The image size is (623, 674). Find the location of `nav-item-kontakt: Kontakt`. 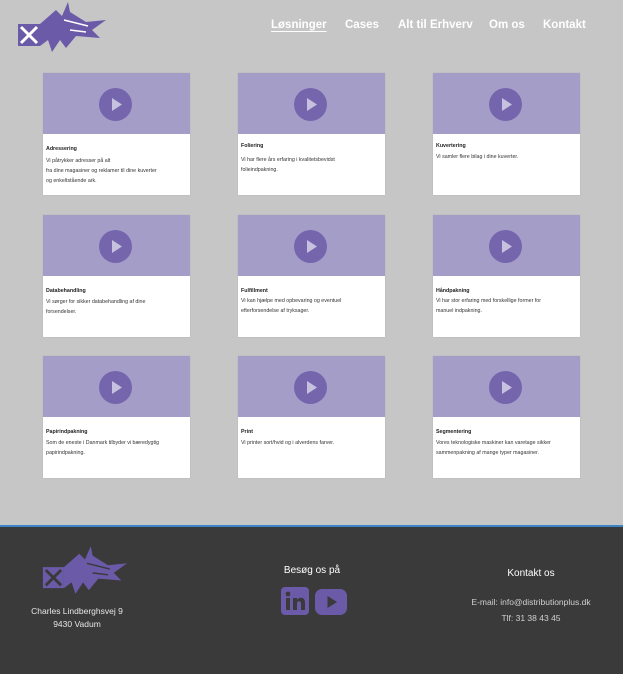

nav-item-kontakt: Kontakt is located at coordinates (564, 25).